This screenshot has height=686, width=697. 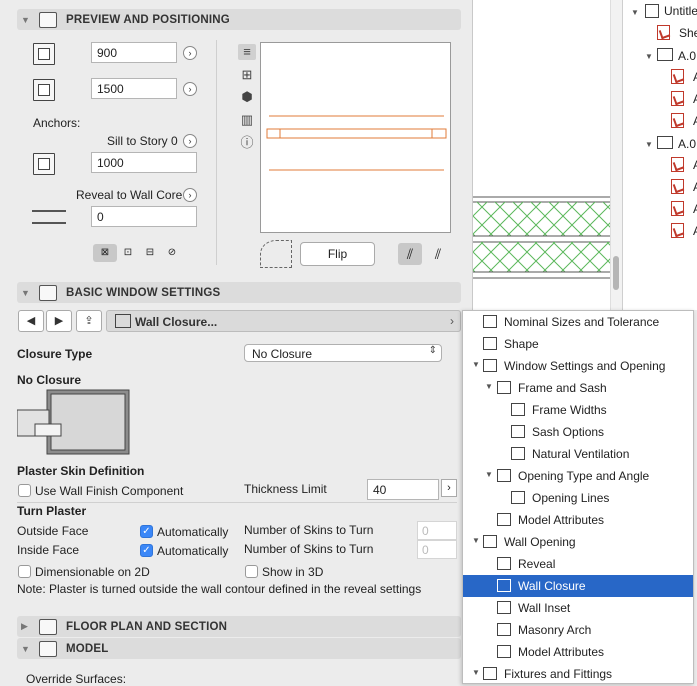 What do you see at coordinates (504, 629) in the screenshot?
I see `masonry-arch-icon` at bounding box center [504, 629].